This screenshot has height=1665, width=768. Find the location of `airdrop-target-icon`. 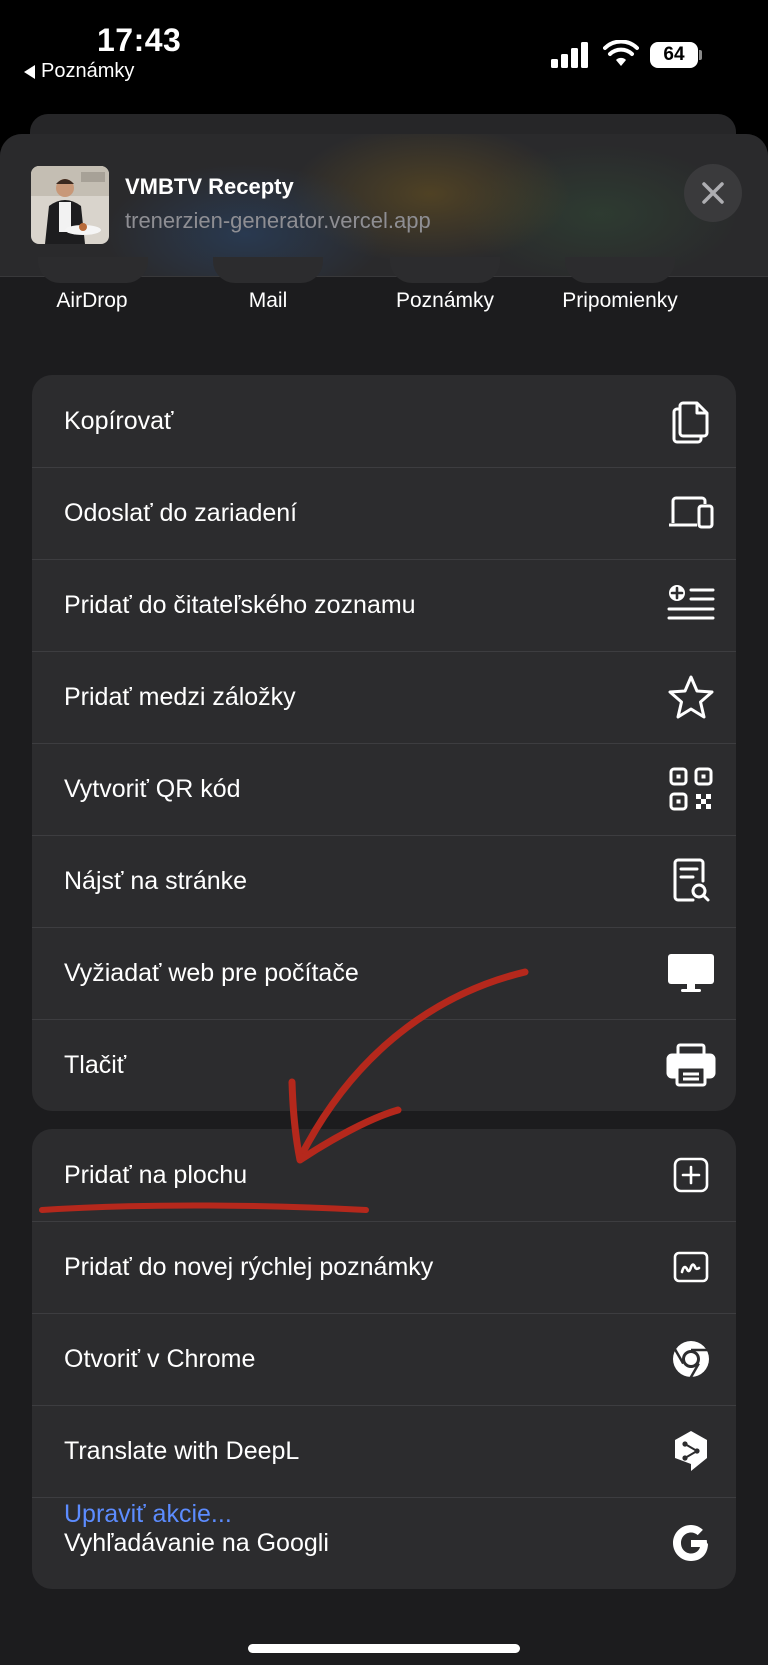

airdrop-target-icon is located at coordinates (93, 270).